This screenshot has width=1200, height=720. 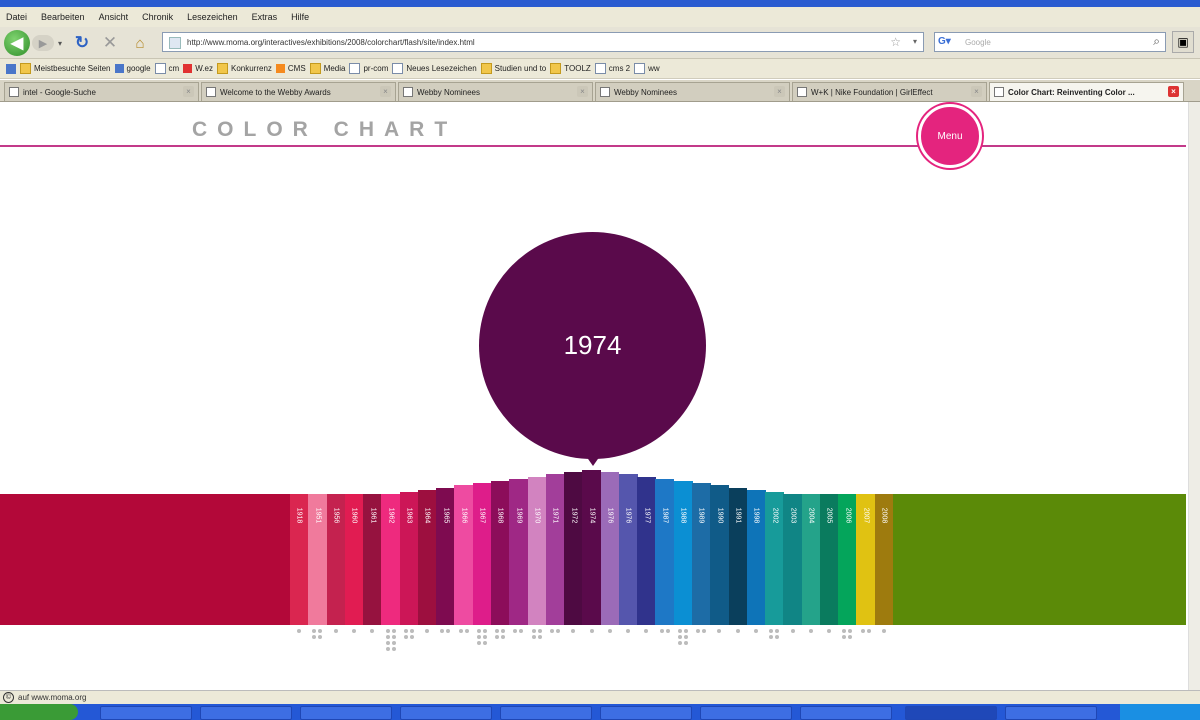 What do you see at coordinates (573, 548) in the screenshot?
I see `timeline-strip-1972: 1972` at bounding box center [573, 548].